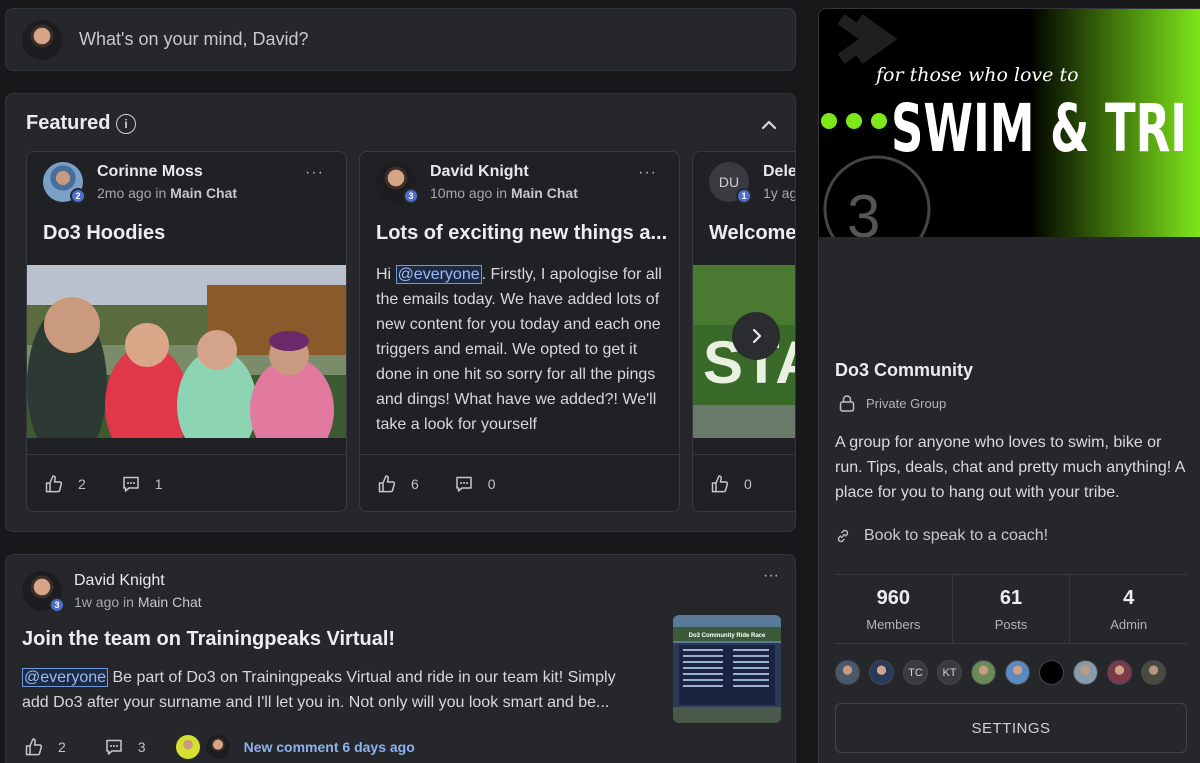  Describe the element at coordinates (769, 125) in the screenshot. I see `chevron-up-icon` at that location.